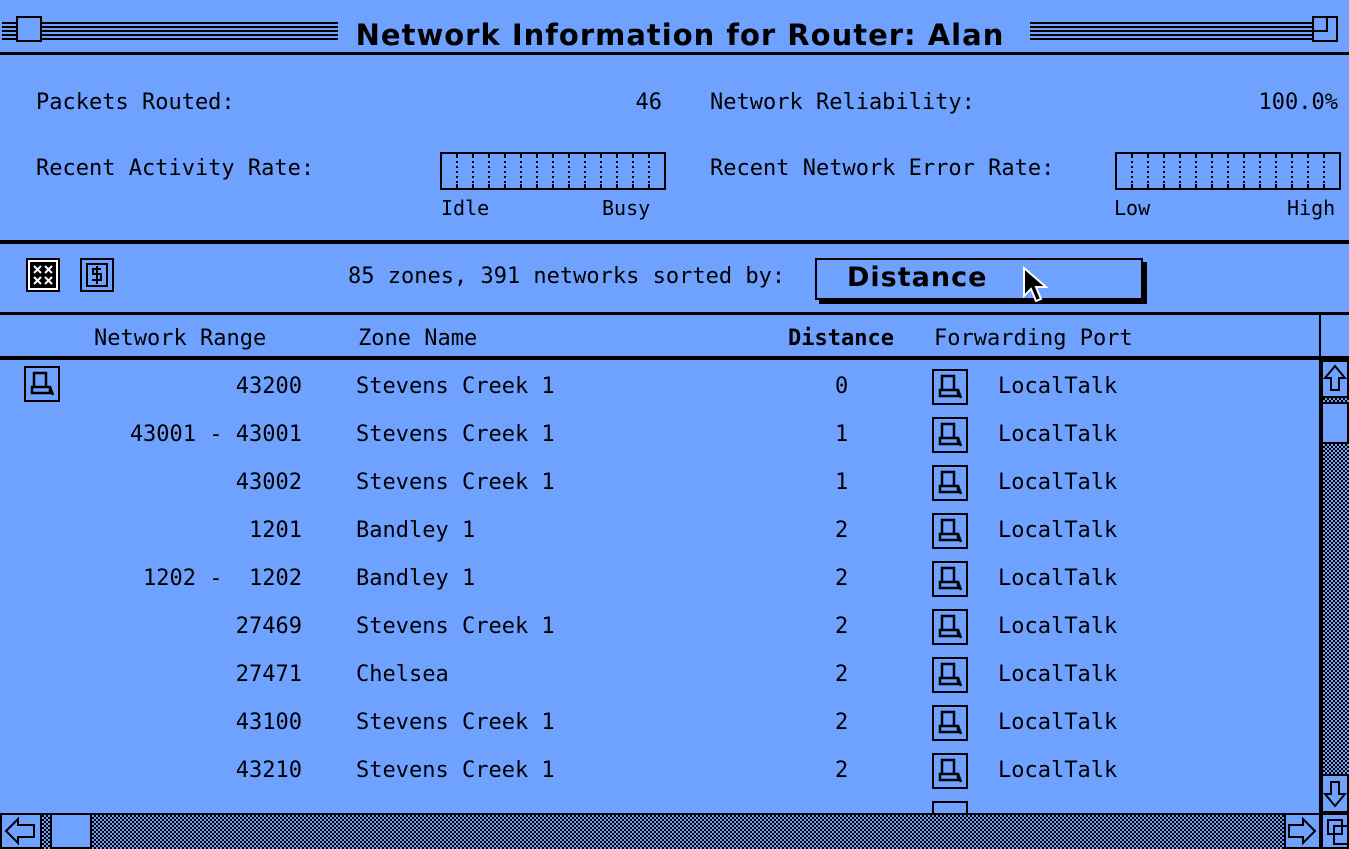  Describe the element at coordinates (268, 770) in the screenshot. I see `row-range: 43210` at that location.